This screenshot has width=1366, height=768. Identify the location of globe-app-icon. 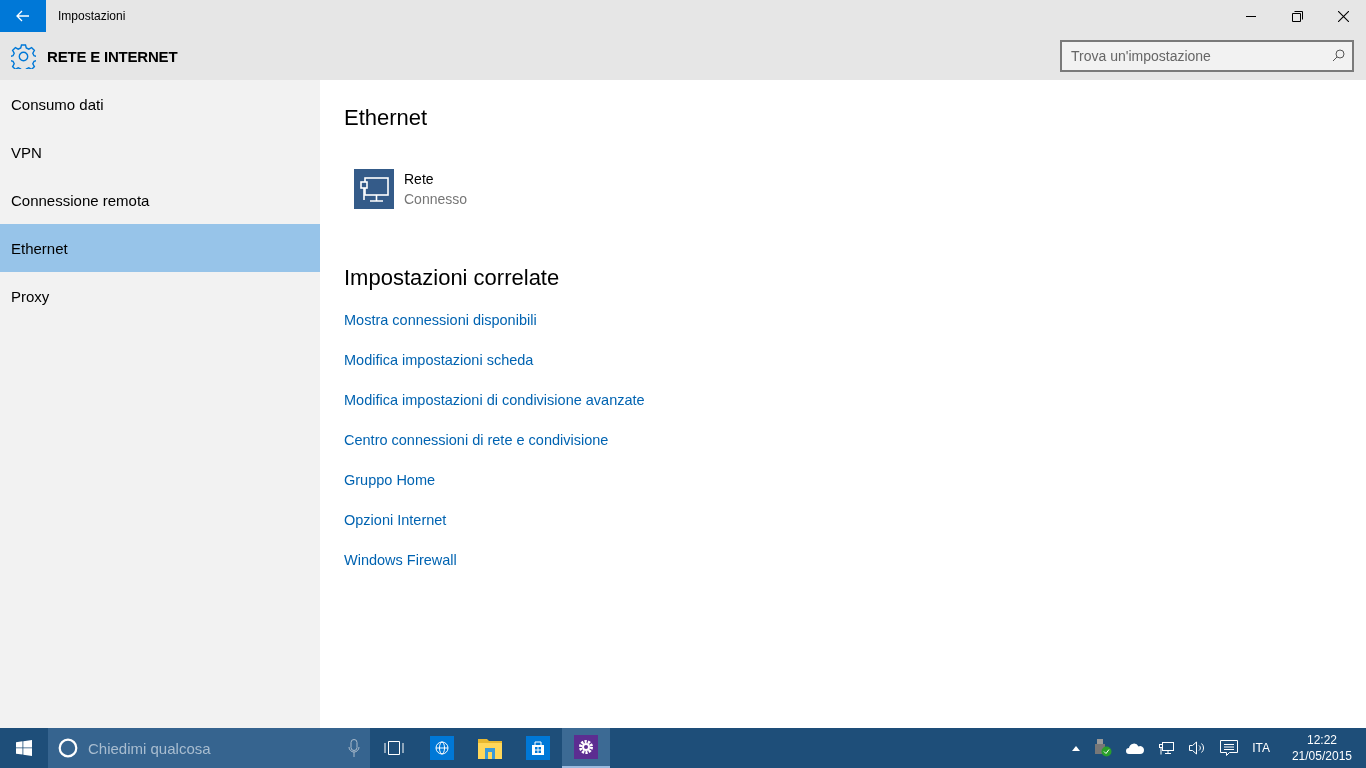
(442, 748).